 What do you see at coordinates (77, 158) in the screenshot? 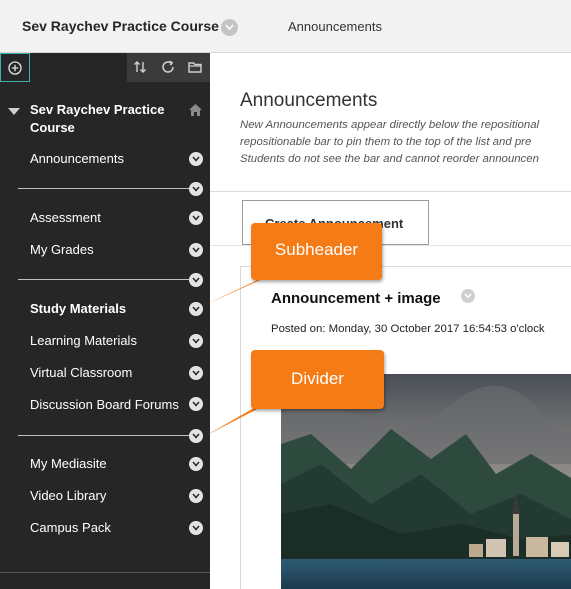
I see `sidebar-item-announcements: Announcements` at bounding box center [77, 158].